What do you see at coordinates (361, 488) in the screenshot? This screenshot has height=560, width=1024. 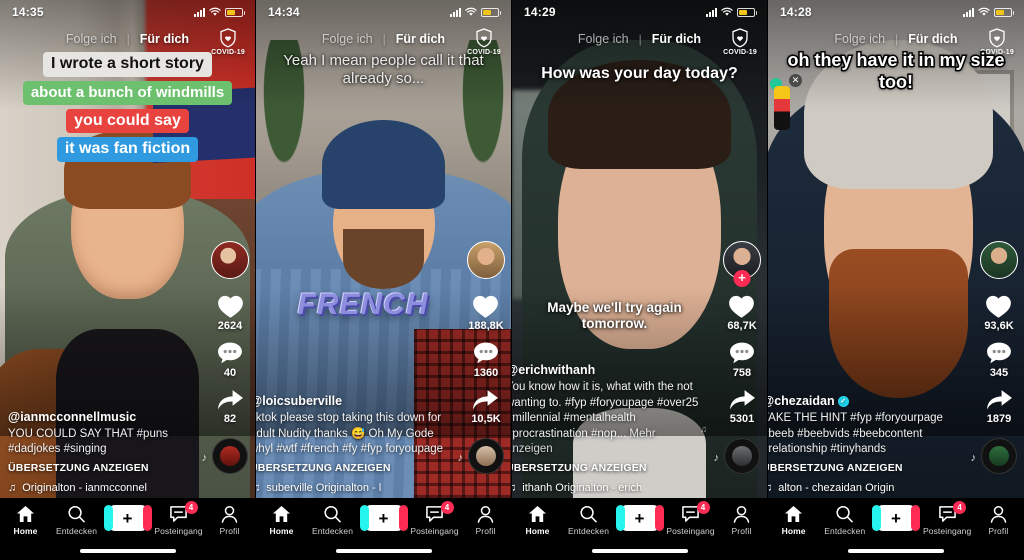 I see `music-row-2: ♫ suberville Originalton - l` at bounding box center [361, 488].